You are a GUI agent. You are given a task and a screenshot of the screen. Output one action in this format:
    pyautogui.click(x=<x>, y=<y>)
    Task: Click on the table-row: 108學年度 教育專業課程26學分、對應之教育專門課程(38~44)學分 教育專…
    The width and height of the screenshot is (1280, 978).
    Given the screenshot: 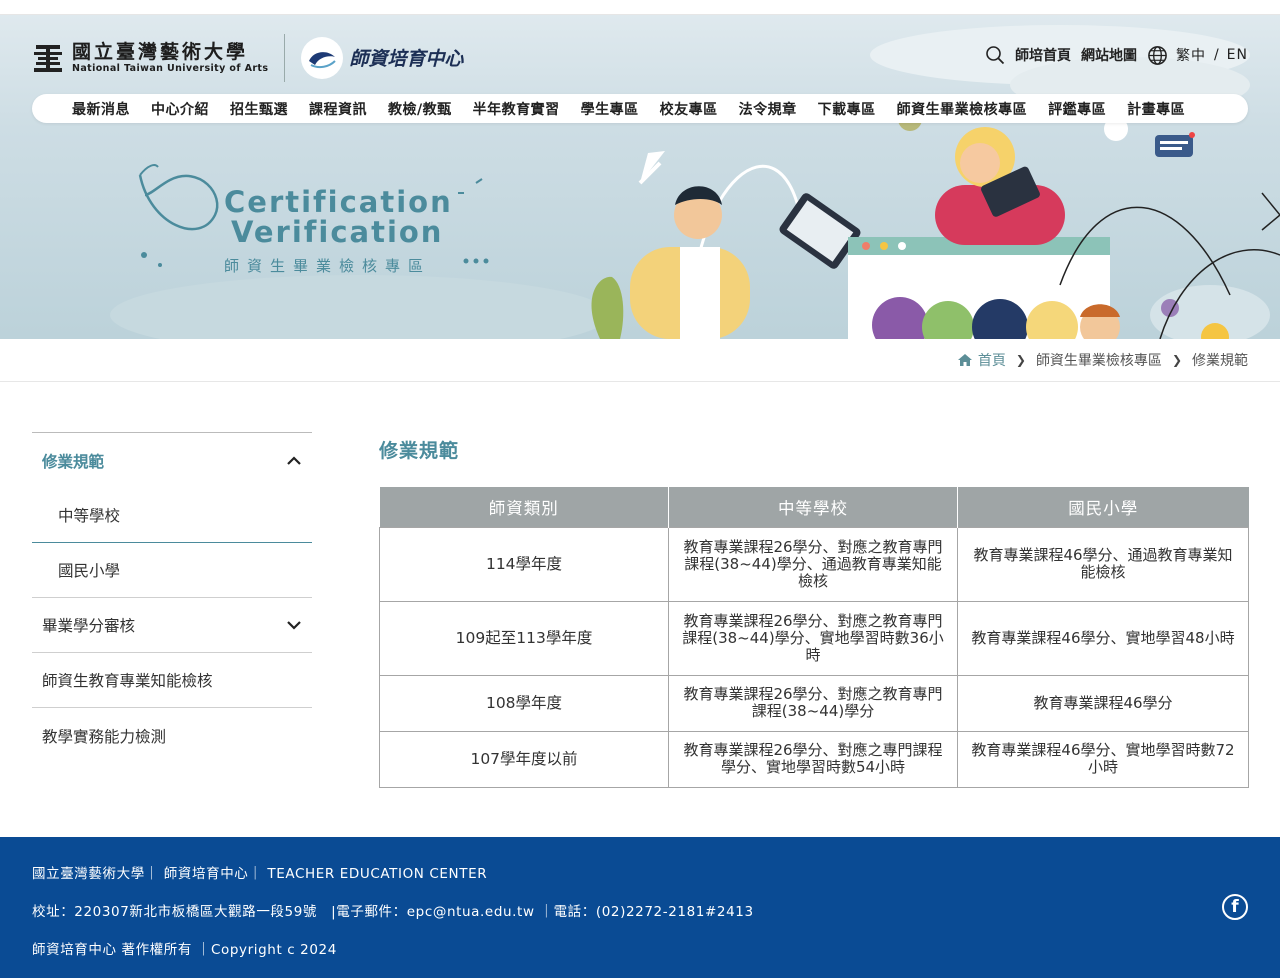 What is the action you would take?
    pyautogui.click(x=814, y=703)
    